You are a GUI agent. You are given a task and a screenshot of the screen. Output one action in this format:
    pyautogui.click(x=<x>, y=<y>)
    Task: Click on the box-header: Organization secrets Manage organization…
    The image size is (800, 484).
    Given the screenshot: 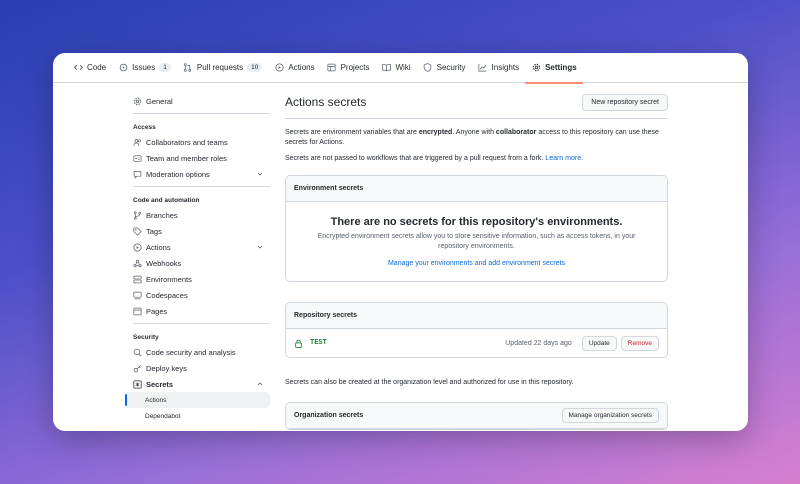 What is the action you would take?
    pyautogui.click(x=476, y=416)
    